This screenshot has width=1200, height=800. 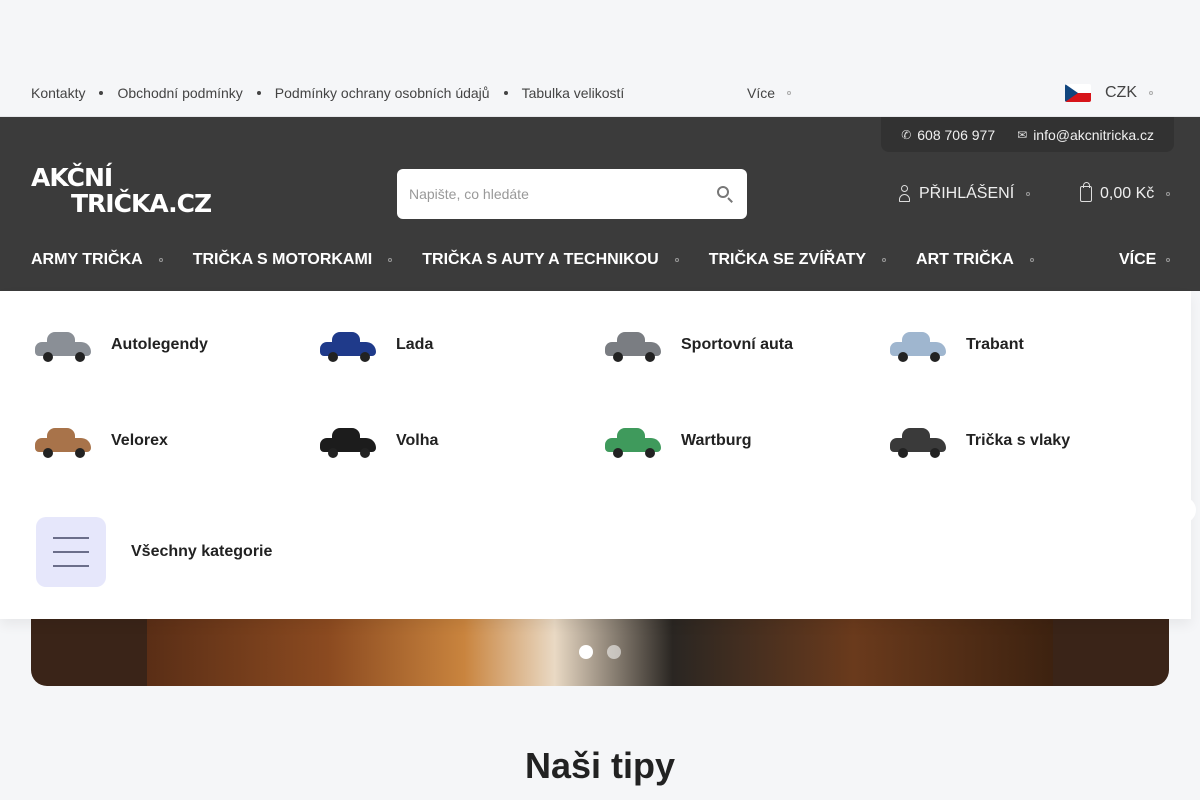 I want to click on currency-selector: CZK, so click(x=1109, y=92).